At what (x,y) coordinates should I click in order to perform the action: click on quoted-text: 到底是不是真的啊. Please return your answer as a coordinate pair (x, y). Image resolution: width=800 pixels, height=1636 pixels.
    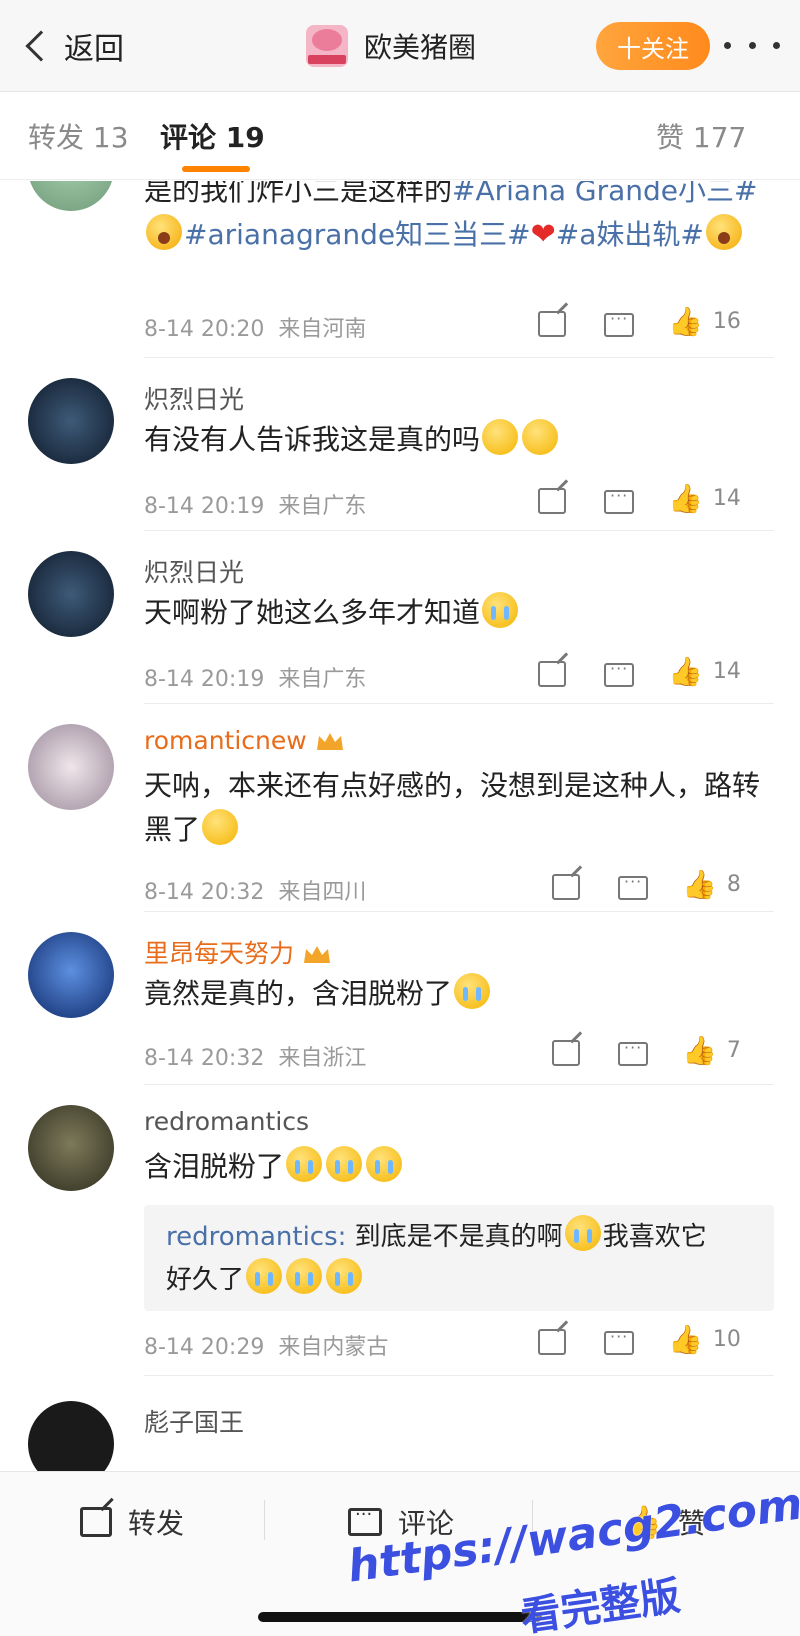
    Looking at the image, I should click on (458, 1237).